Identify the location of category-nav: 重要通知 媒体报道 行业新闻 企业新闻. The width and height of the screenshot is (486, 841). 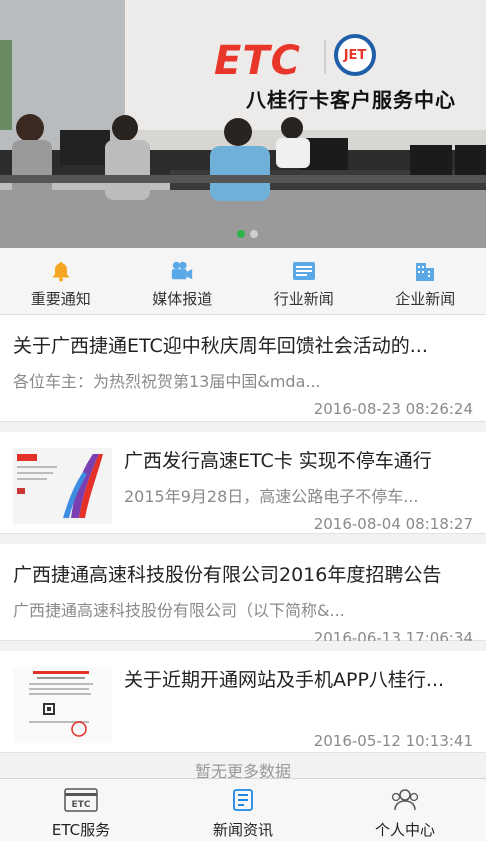
(243, 281).